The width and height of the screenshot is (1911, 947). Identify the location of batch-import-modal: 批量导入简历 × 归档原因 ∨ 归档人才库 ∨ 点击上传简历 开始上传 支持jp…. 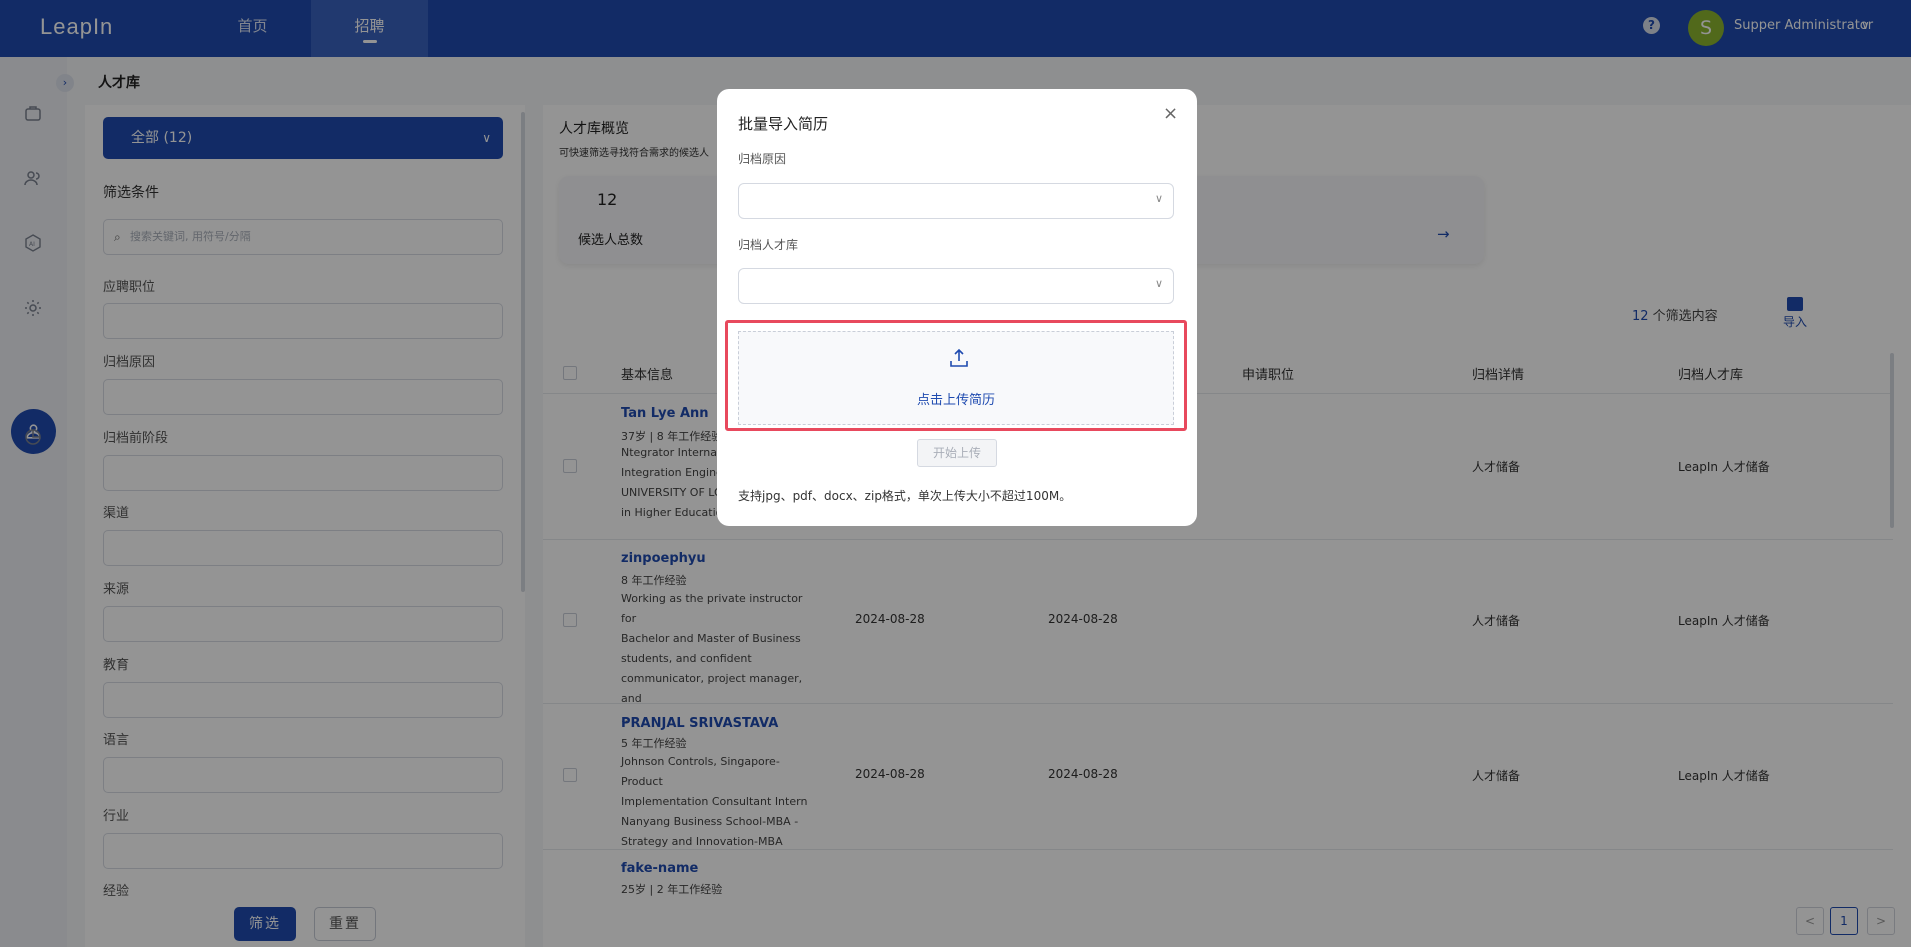
(957, 307).